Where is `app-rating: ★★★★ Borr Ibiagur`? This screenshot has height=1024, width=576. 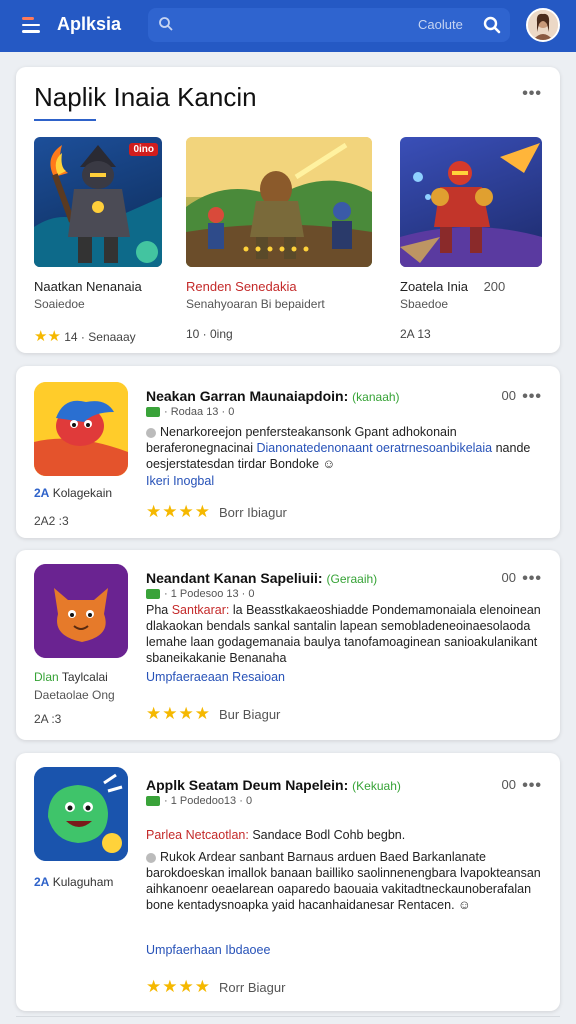 app-rating: ★★★★ Borr Ibiagur is located at coordinates (216, 511).